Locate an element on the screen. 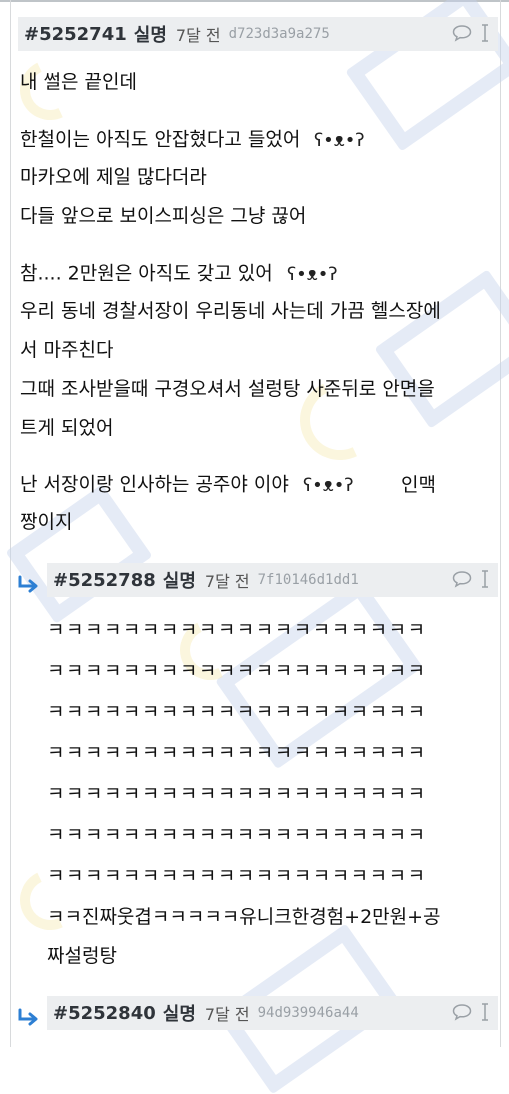 This screenshot has width=509, height=1094. post-line: 내 썰은 끝인데 is located at coordinates (78, 82).